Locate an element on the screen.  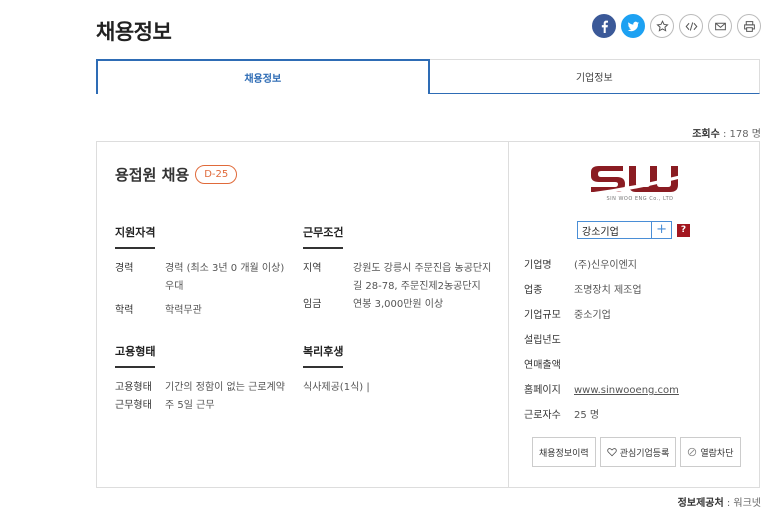
company-logo-subtitle: SIN WOO ENG Co., LTD is located at coordinates (640, 199).